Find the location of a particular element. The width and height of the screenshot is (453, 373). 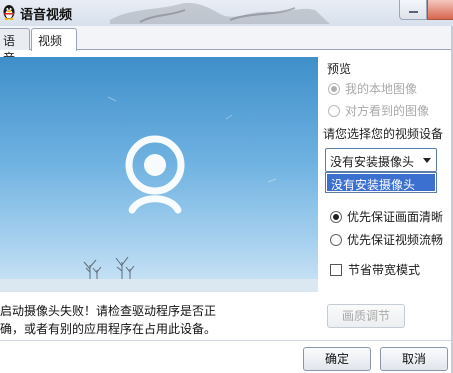

device-select: 没有安装摄像头 is located at coordinates (381, 160).